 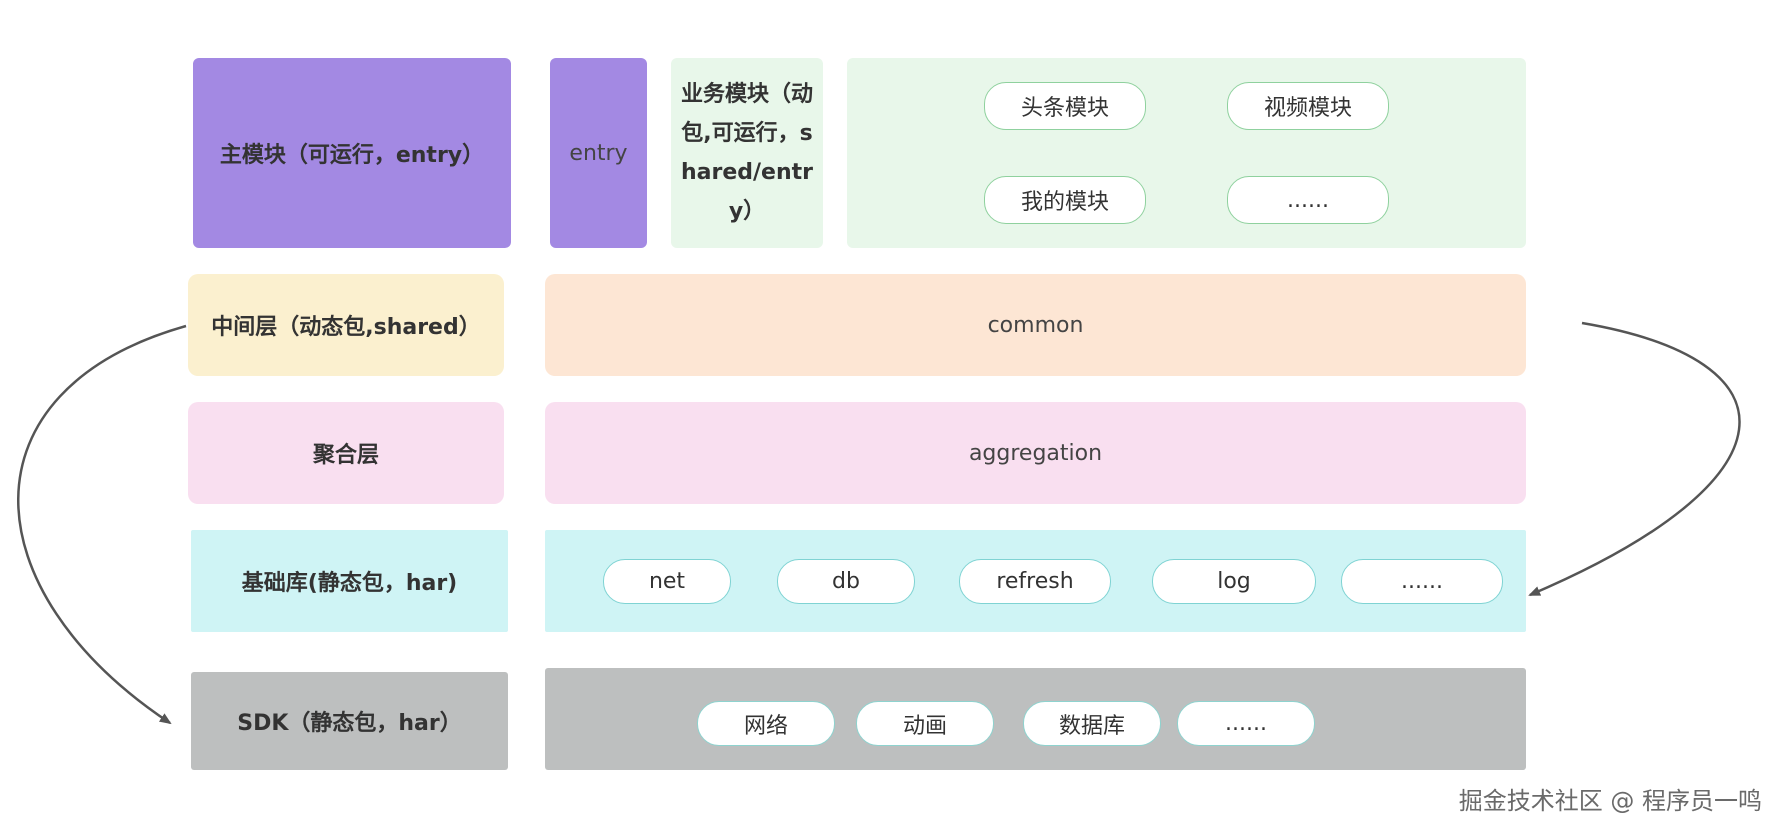 What do you see at coordinates (1610, 801) in the screenshot?
I see `watermark: 掘金技术社区 @ 程序员一鸣` at bounding box center [1610, 801].